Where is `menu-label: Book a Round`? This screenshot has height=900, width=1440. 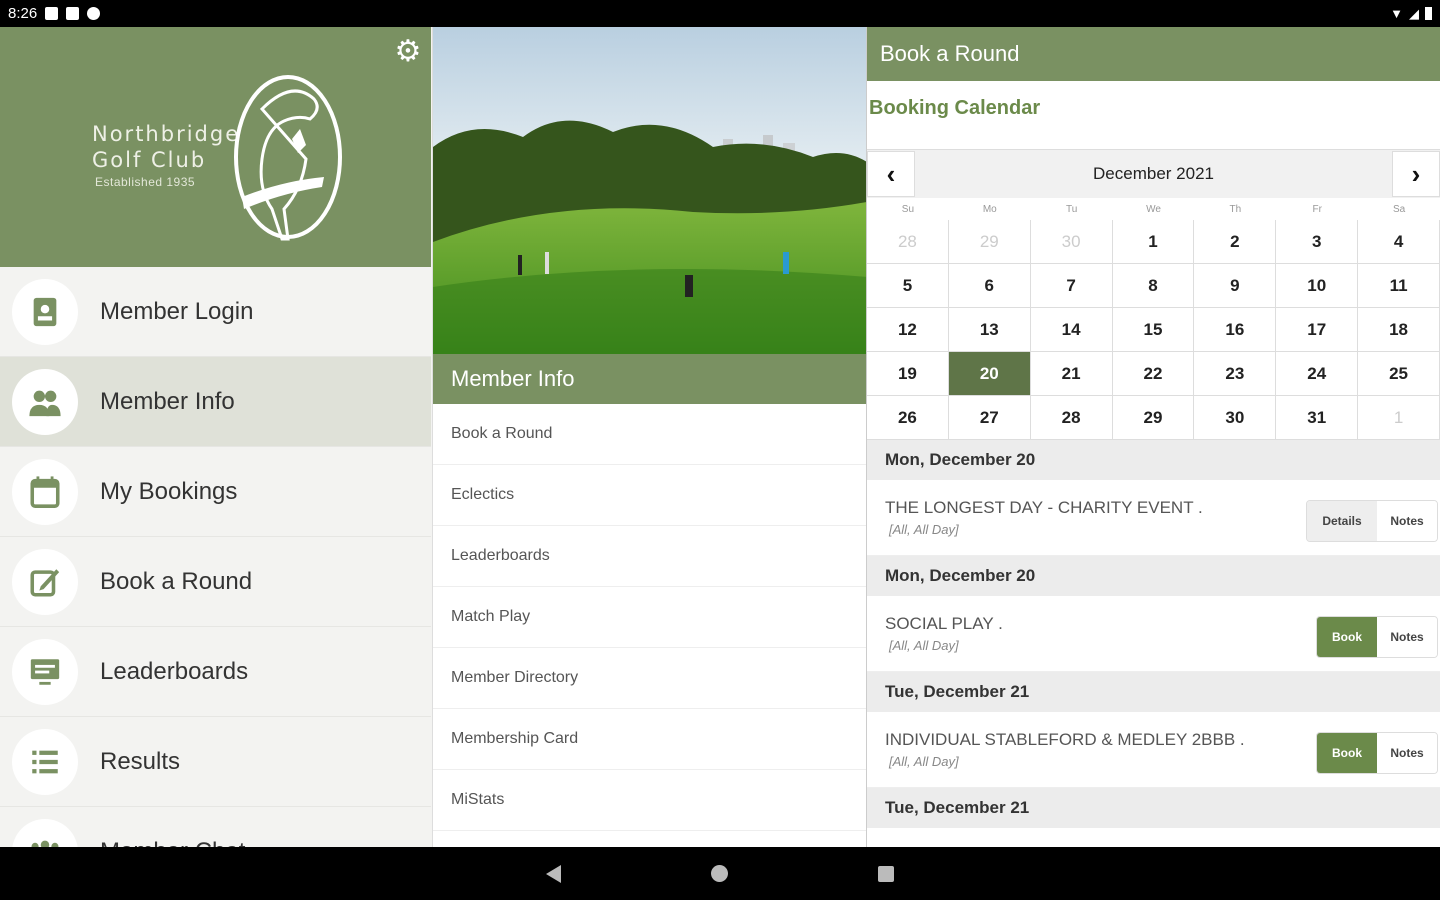 menu-label: Book a Round is located at coordinates (176, 581).